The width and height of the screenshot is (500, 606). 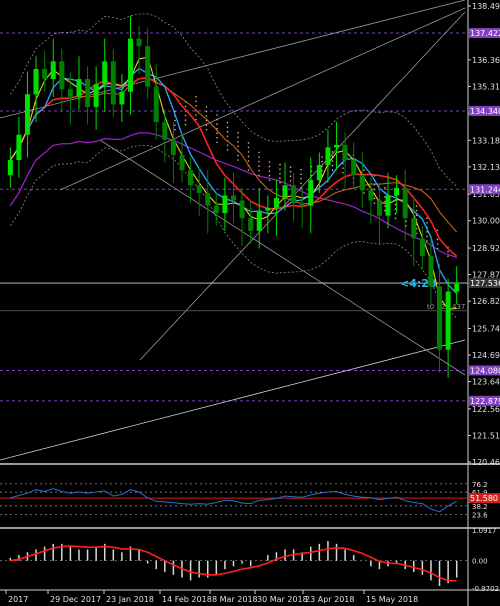 I want to click on current-price-label: 127.536, so click(x=485, y=283).